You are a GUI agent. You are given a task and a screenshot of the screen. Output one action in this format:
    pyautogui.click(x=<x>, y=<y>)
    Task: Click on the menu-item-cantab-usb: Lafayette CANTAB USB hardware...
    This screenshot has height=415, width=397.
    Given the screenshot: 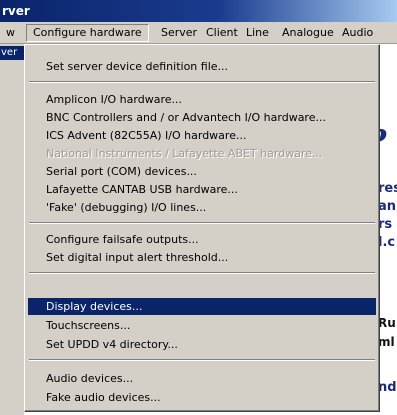 What is the action you would take?
    pyautogui.click(x=202, y=189)
    